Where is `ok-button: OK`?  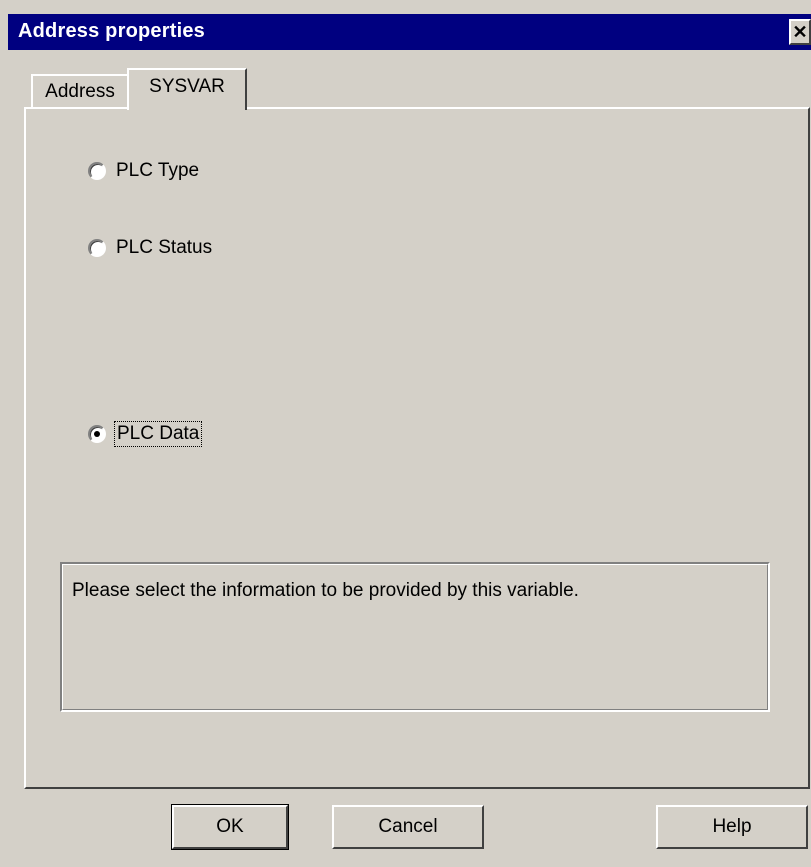
ok-button: OK is located at coordinates (230, 827).